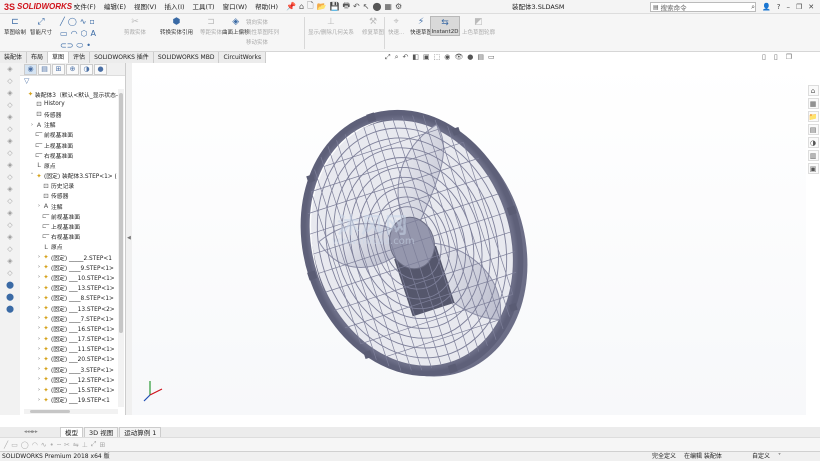  I want to click on zoom-to-fit-icon: ⤢, so click(388, 57).